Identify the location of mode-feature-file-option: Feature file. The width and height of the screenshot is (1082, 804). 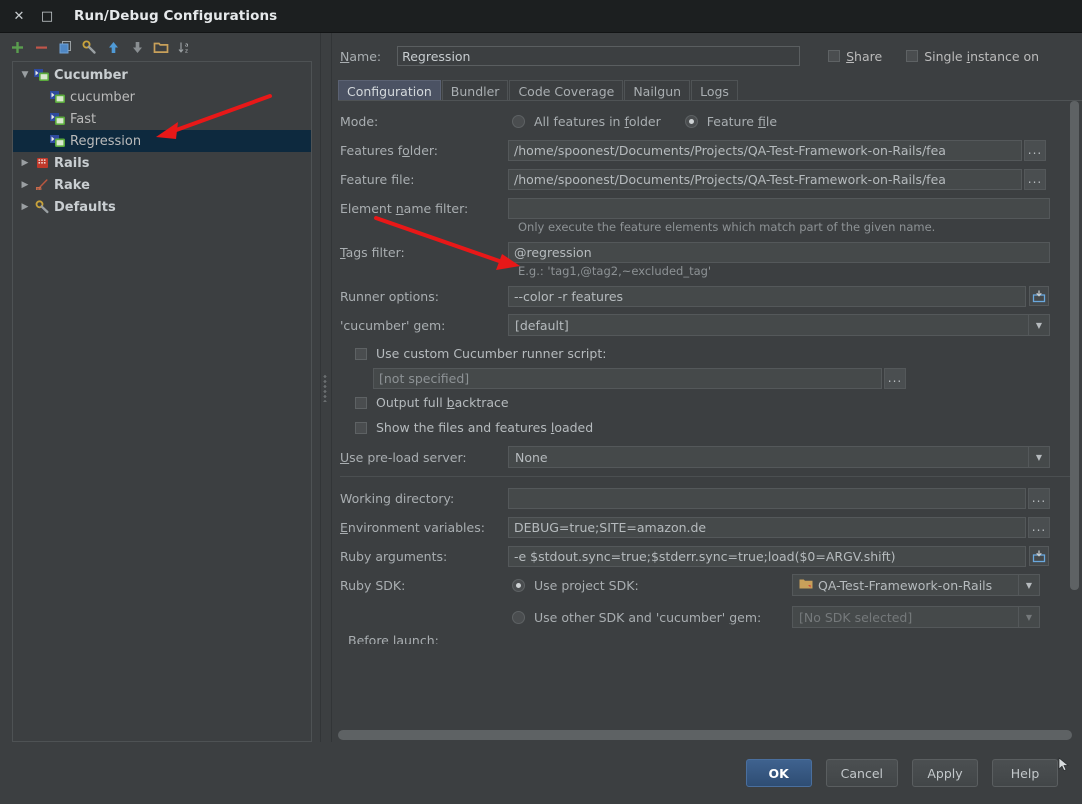
(731, 121).